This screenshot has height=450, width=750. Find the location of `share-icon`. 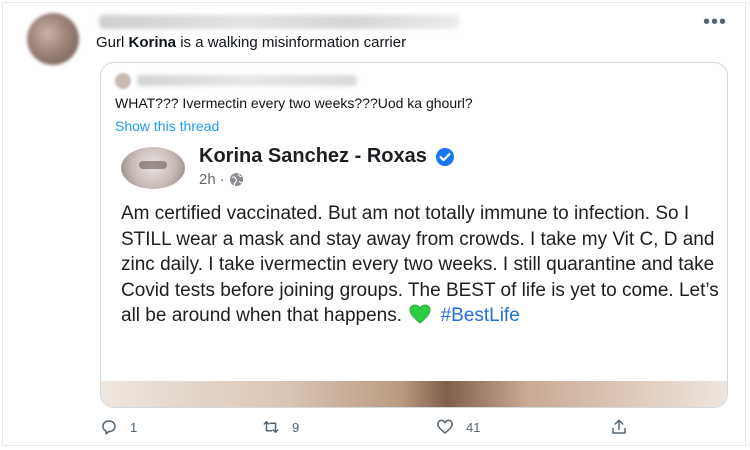

share-icon is located at coordinates (619, 426).